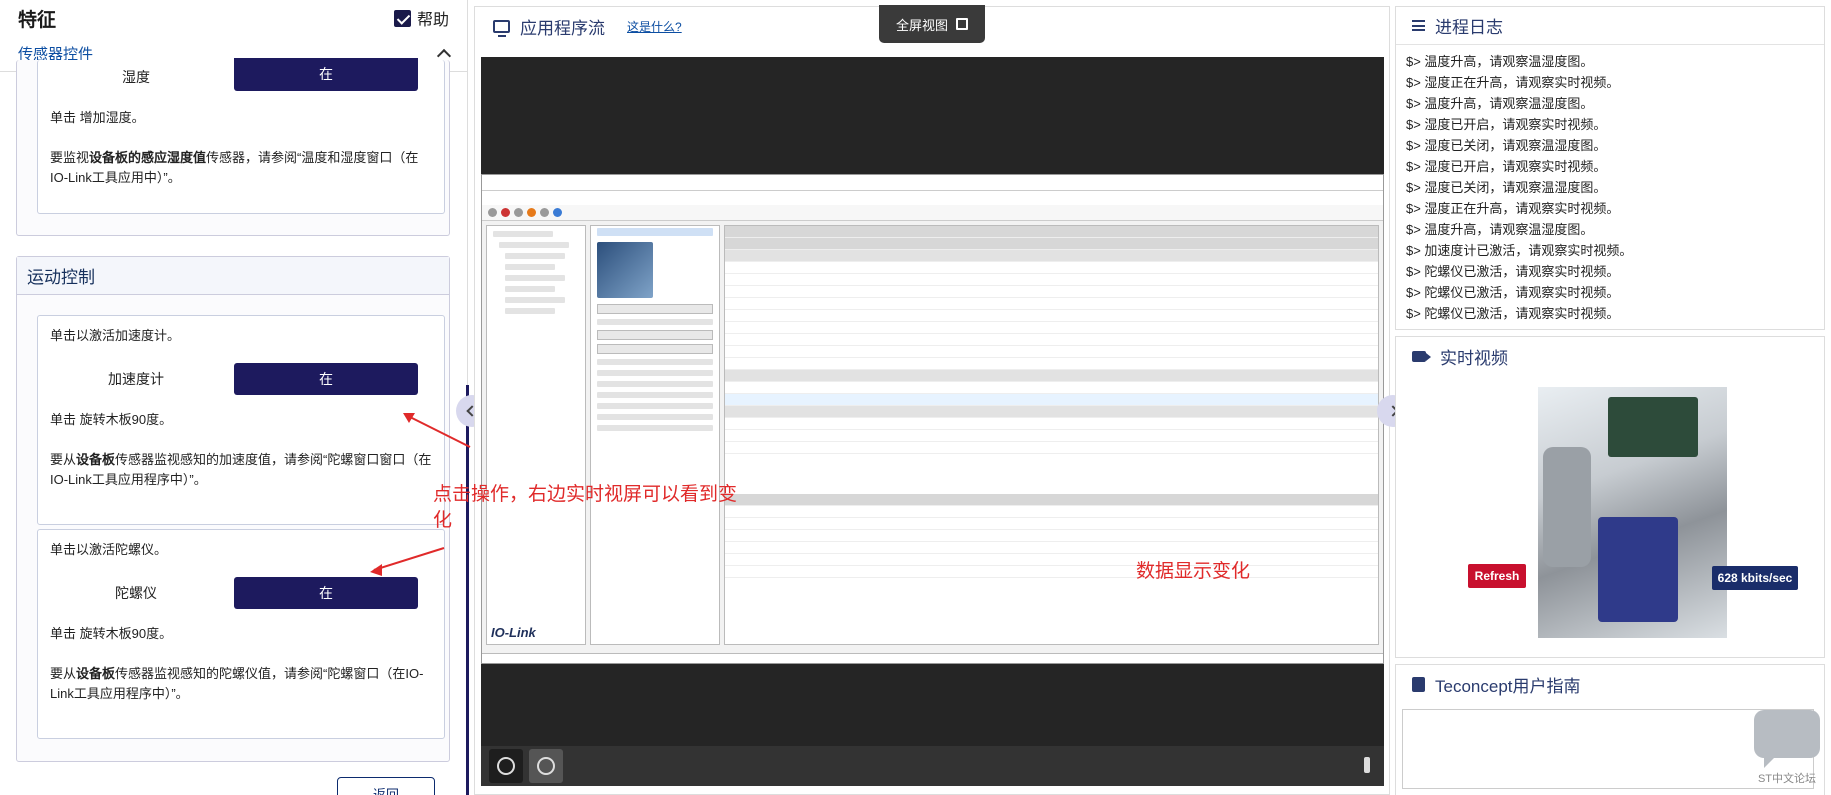 This screenshot has width=1831, height=795. I want to click on features-header: 特征 帮助, so click(233, 18).